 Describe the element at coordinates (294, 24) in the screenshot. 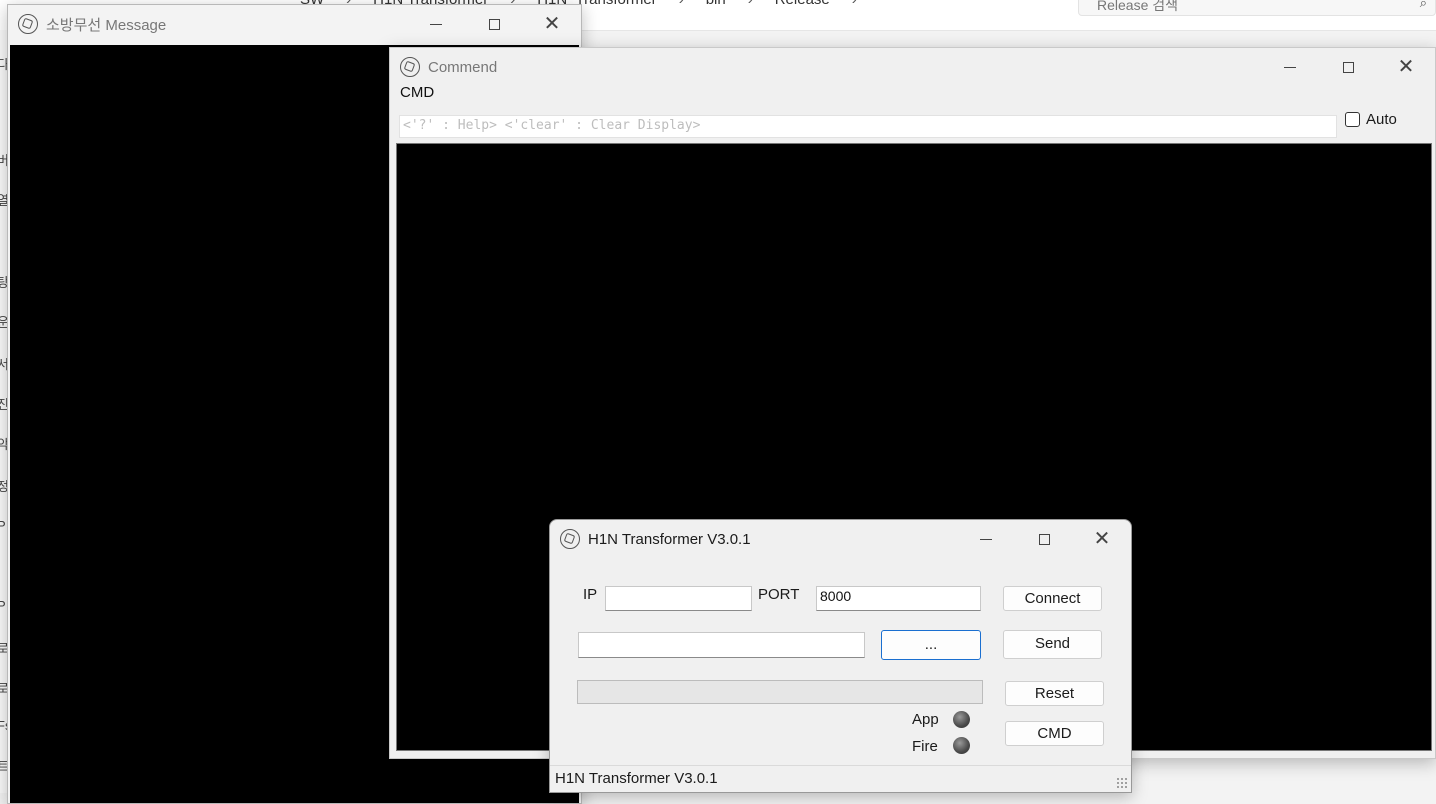

I see `message-window-titlebar: 소방무선 Message ✕` at that location.